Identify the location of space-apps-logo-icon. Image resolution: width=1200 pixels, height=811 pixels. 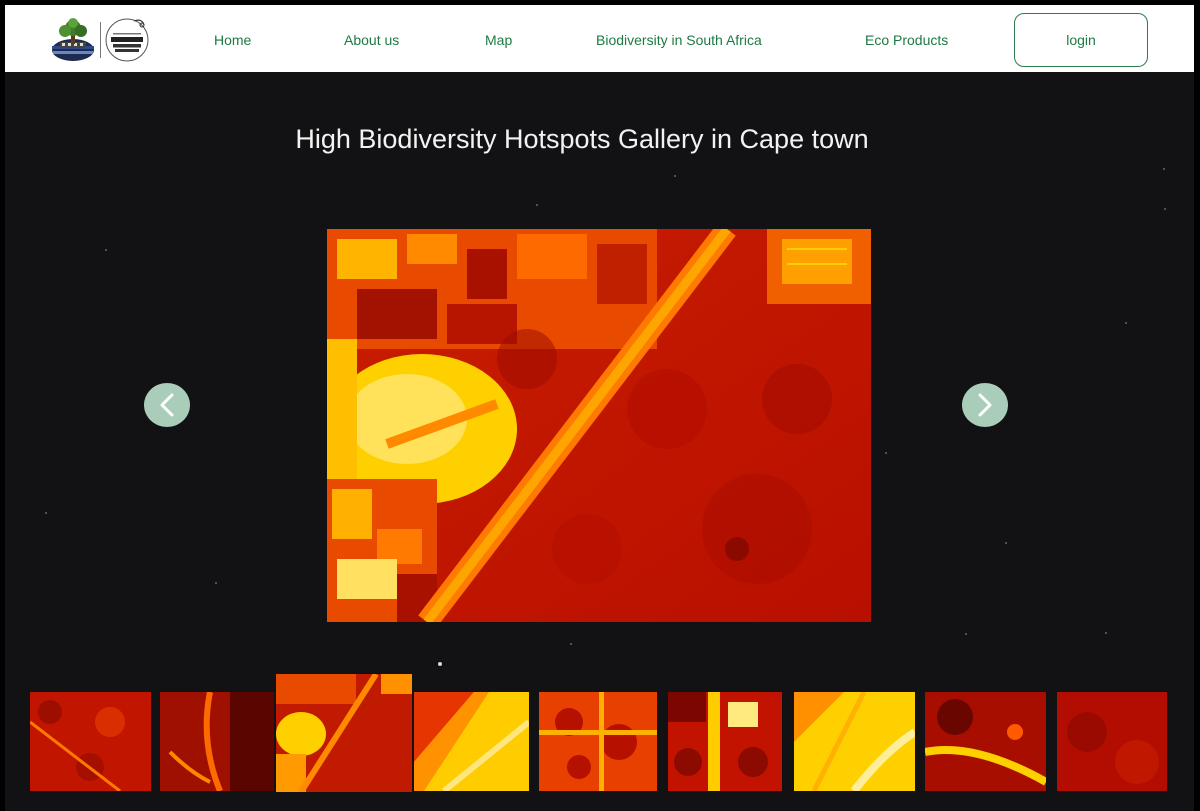
(127, 40).